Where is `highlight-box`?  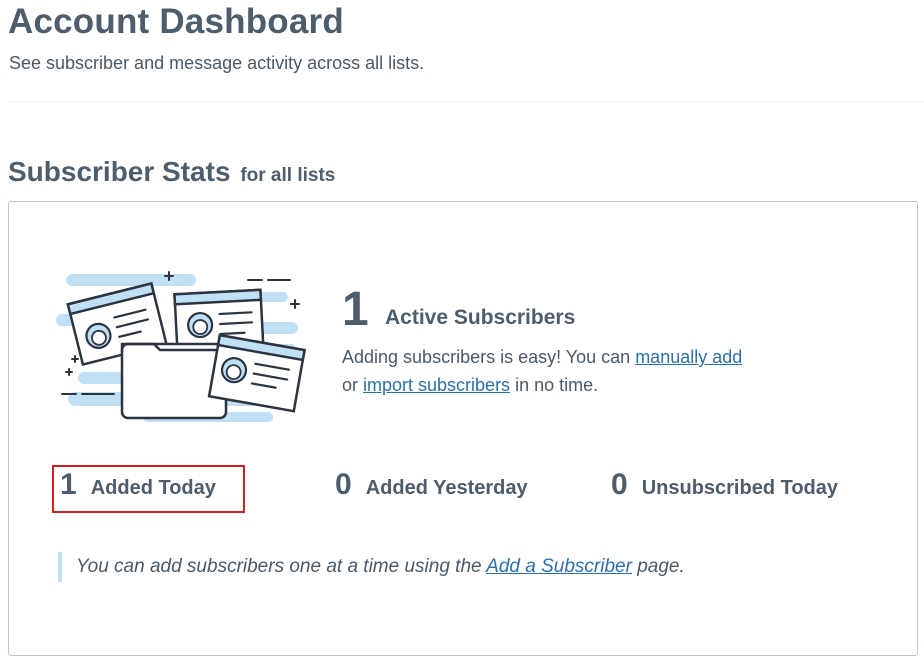 highlight-box is located at coordinates (148, 489).